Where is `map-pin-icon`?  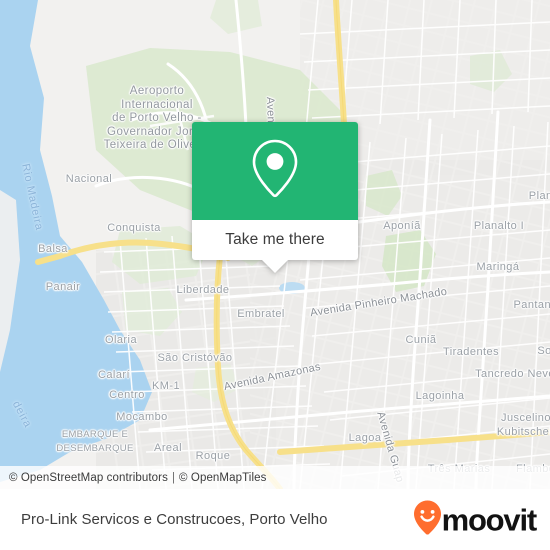 map-pin-icon is located at coordinates (275, 171).